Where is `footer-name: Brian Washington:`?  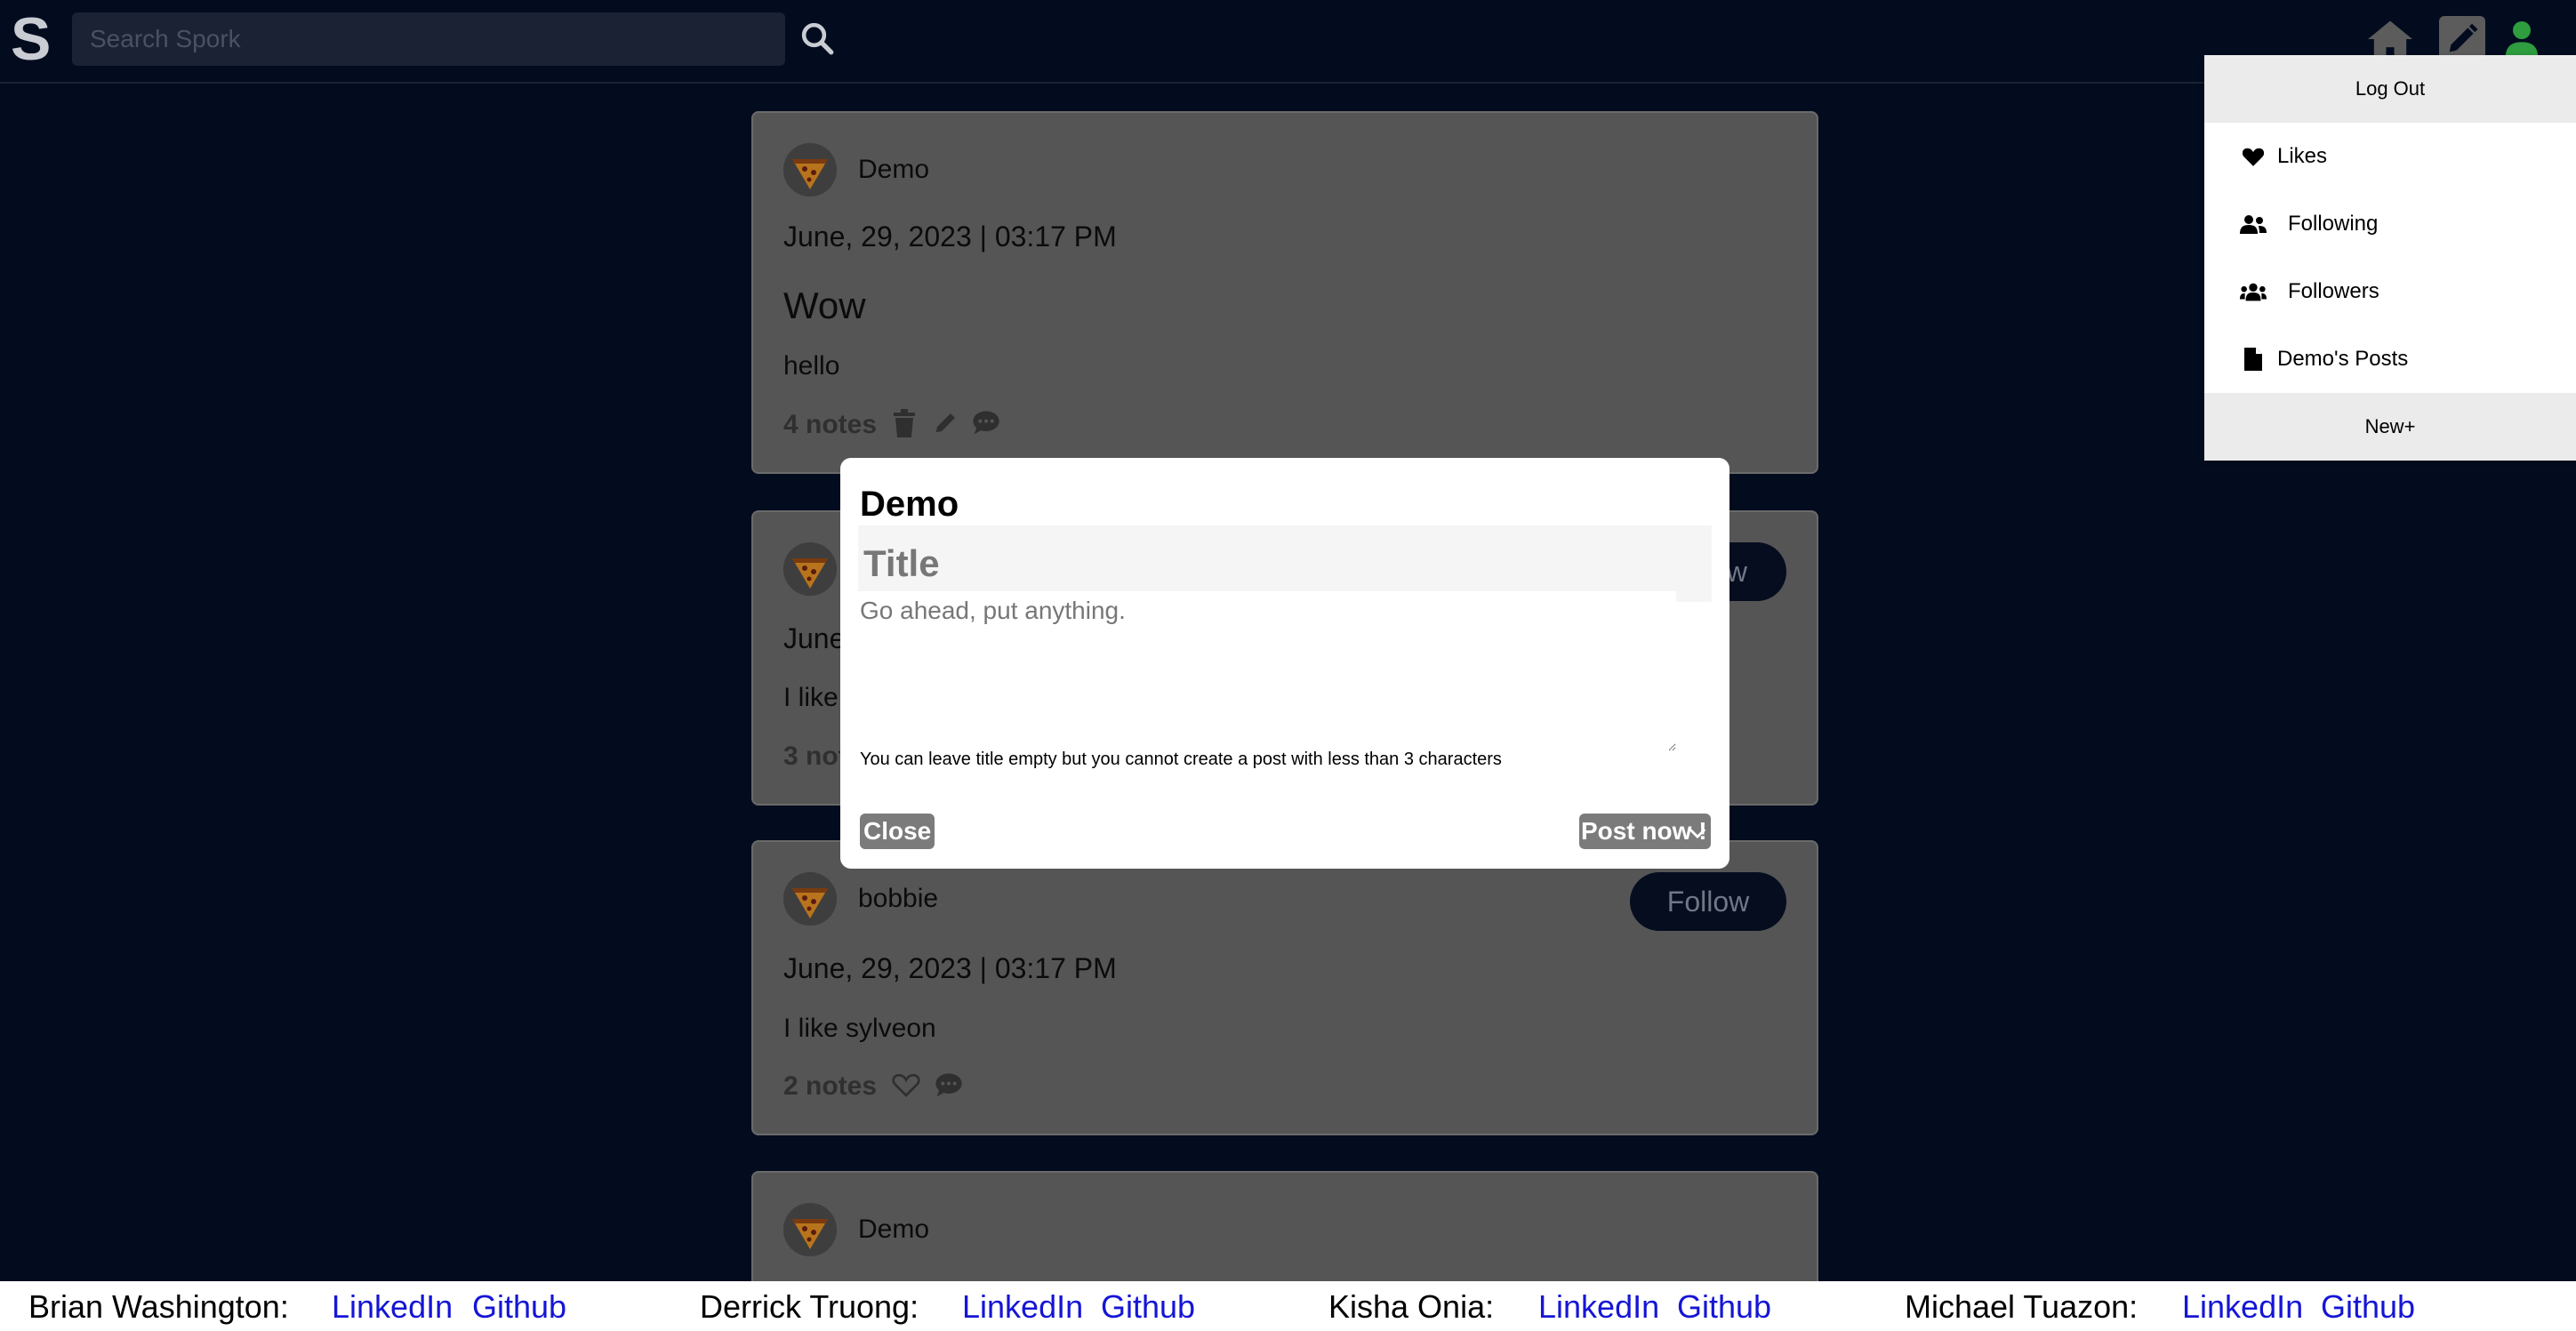
footer-name: Brian Washington: is located at coordinates (158, 1306).